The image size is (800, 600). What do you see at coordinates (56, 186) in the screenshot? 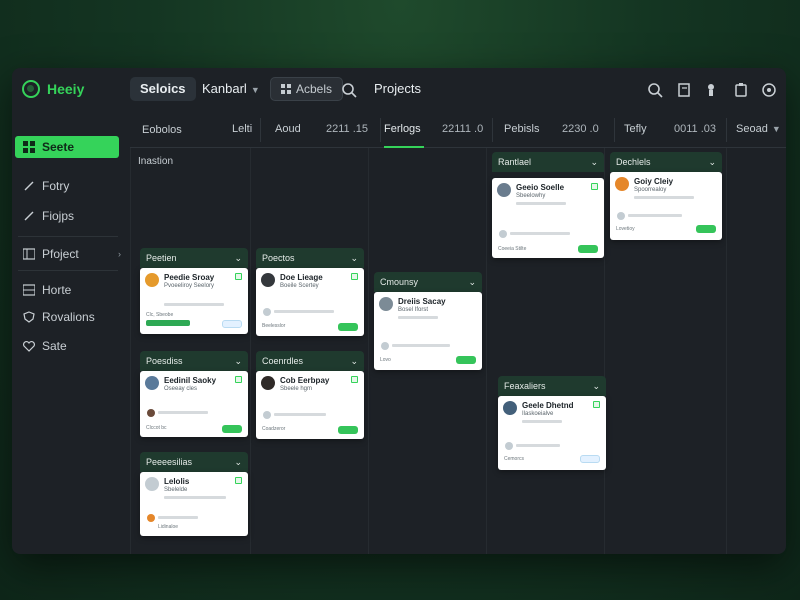
I see `sidebar-item-label: Fotry` at bounding box center [56, 186].